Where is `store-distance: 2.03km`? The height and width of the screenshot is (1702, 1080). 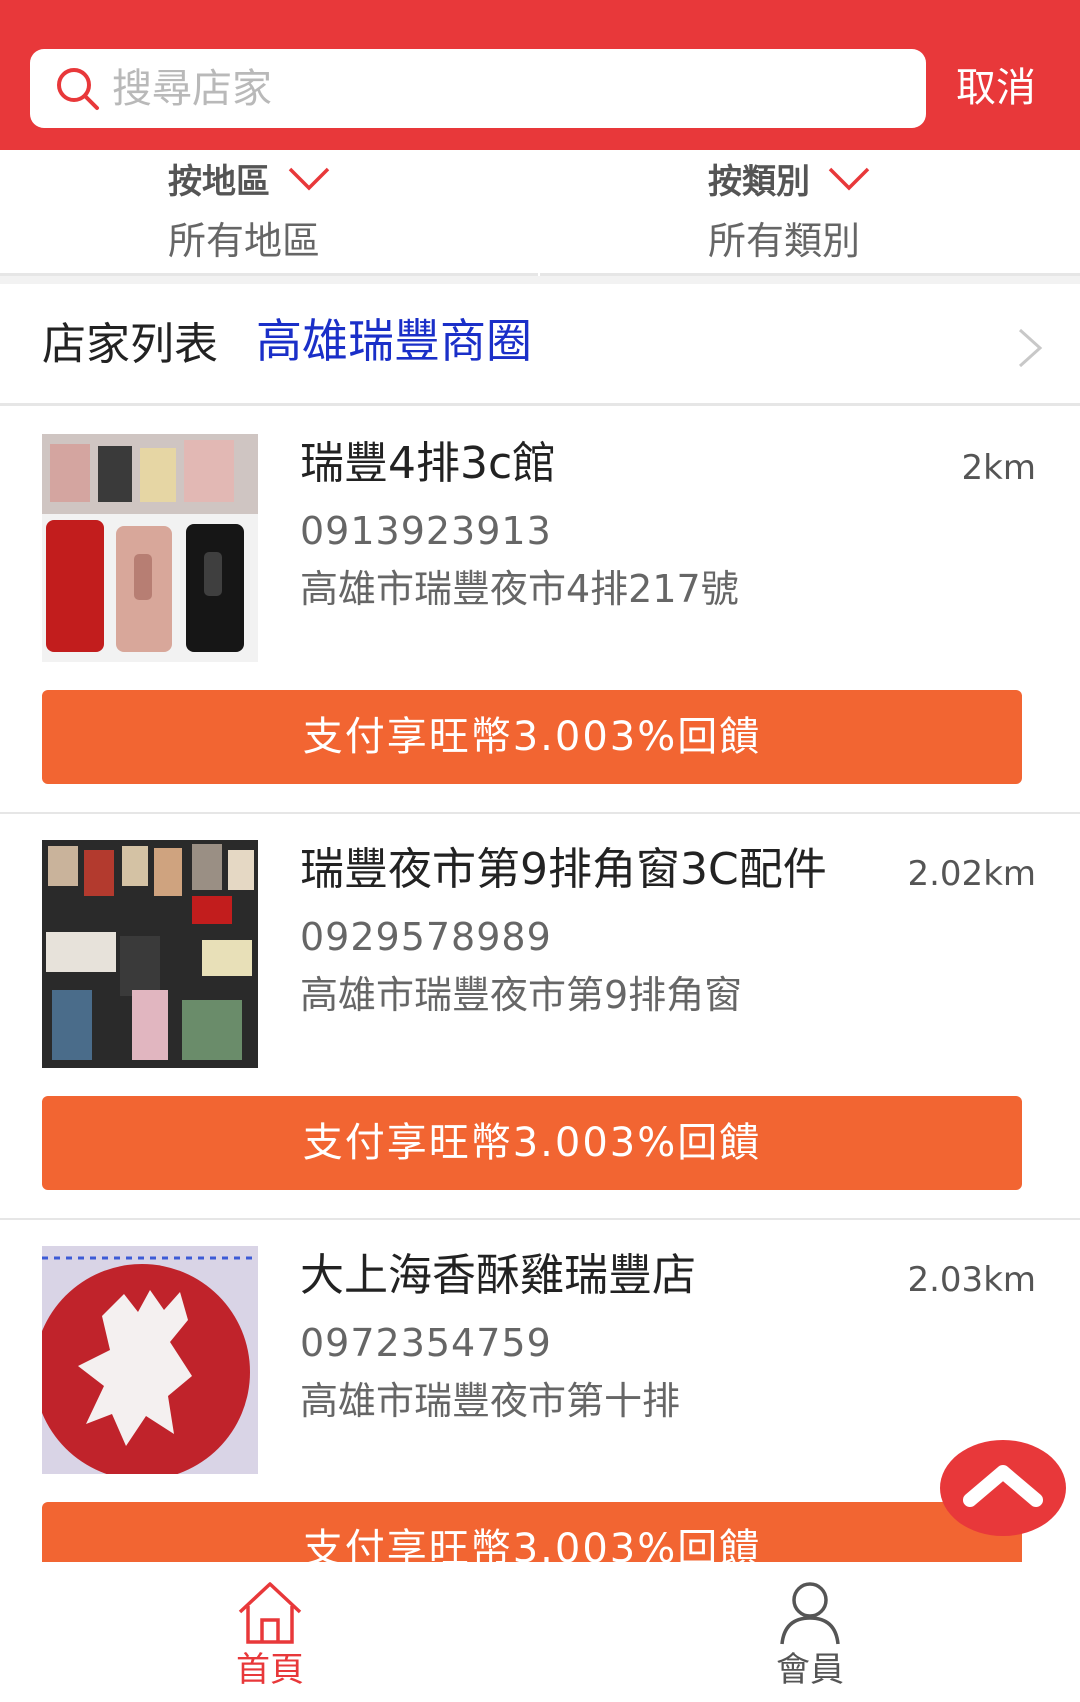 store-distance: 2.03km is located at coordinates (971, 1280).